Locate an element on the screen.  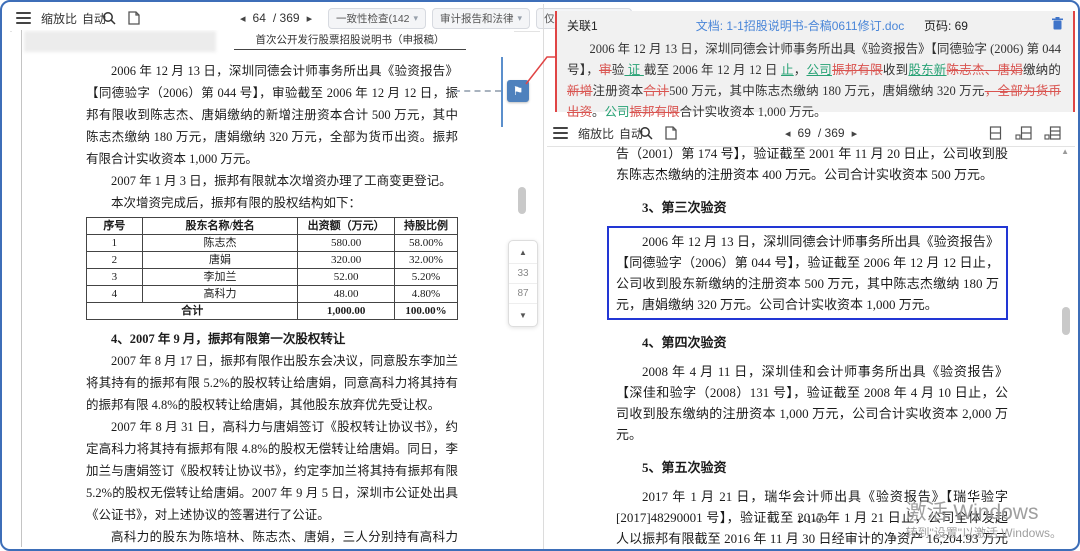
table-total-amount: 1,000.00 is located at coordinates (346, 311).